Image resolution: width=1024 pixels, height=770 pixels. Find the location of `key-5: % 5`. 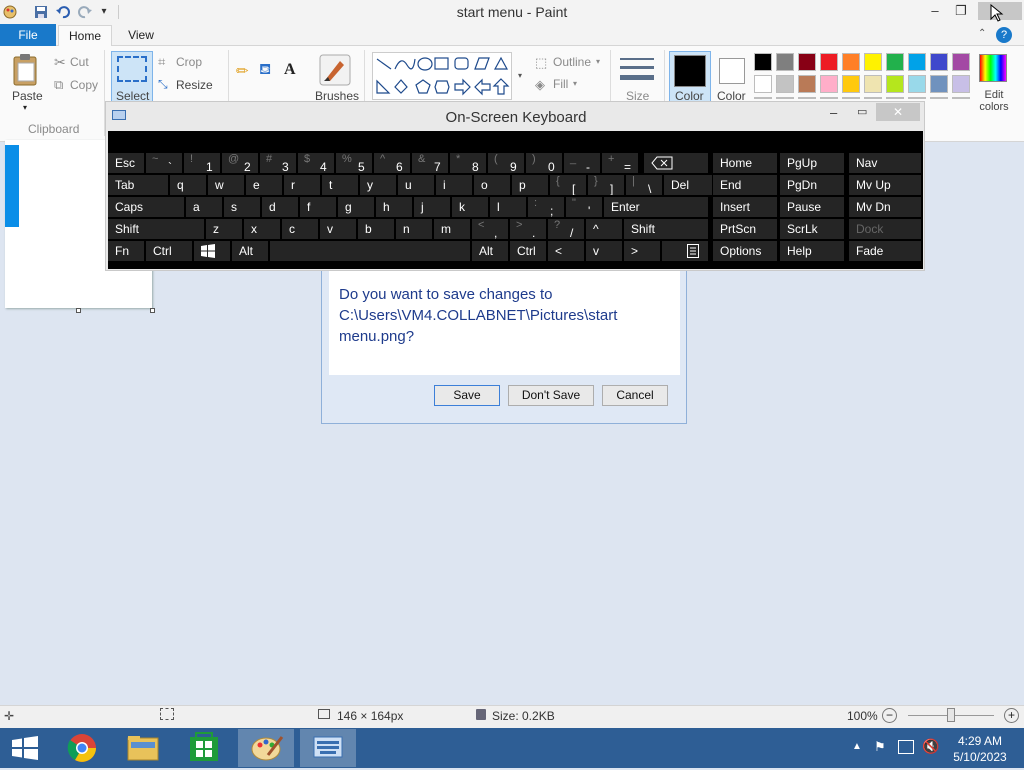

key-5: % 5 is located at coordinates (354, 163).